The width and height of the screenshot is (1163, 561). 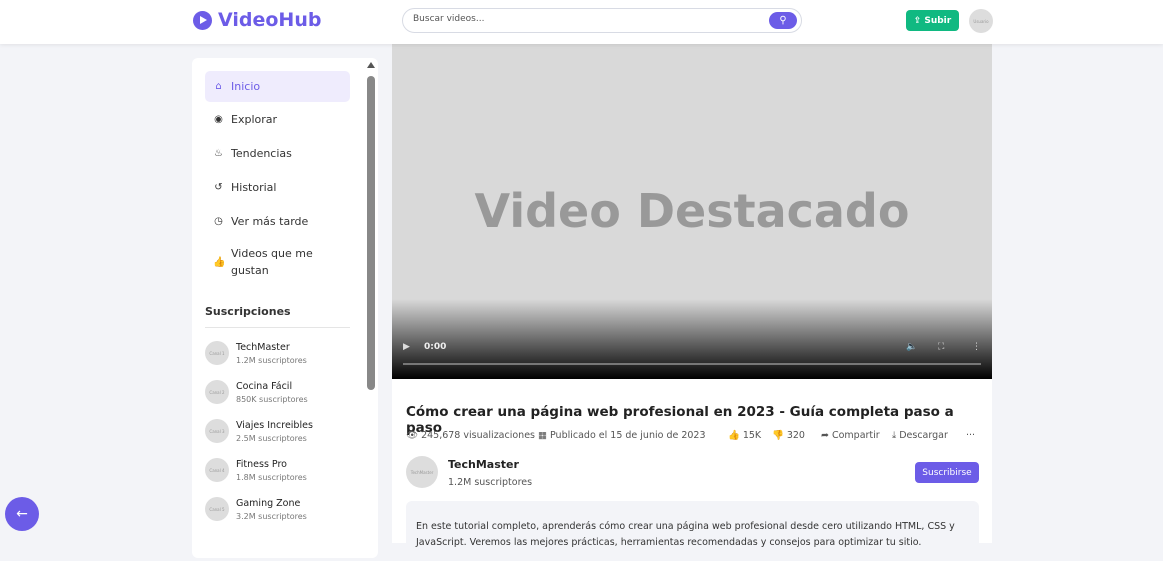 I want to click on channel-avatar: Canal 1, so click(x=217, y=353).